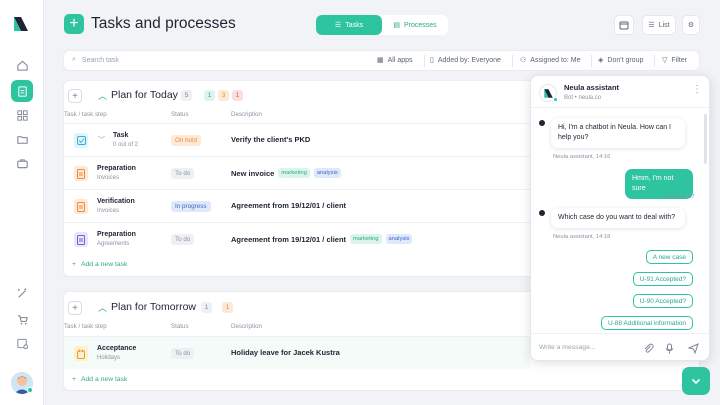 This screenshot has width=720, height=405. What do you see at coordinates (116, 168) in the screenshot?
I see `row-title: Preparation` at bounding box center [116, 168].